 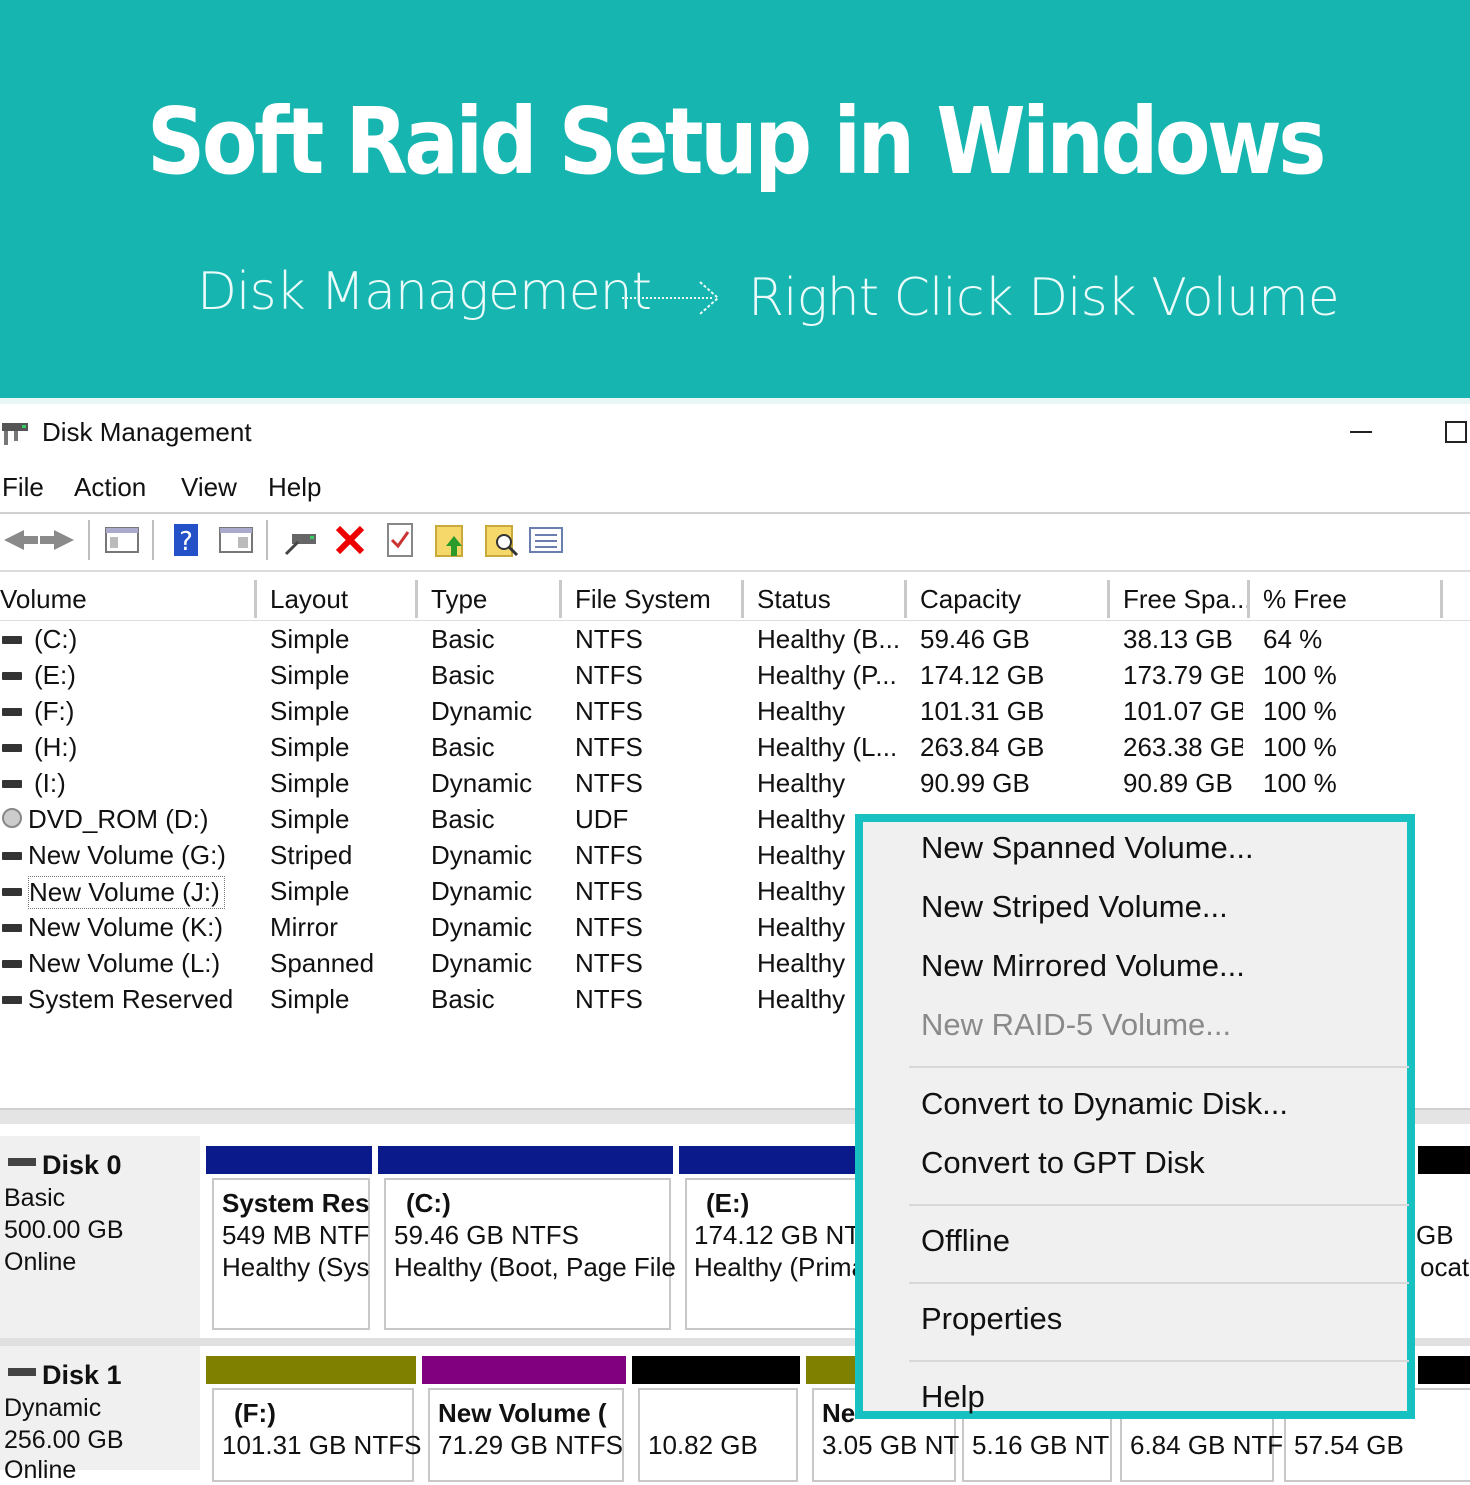 I want to click on minimize-button, so click(x=1360, y=430).